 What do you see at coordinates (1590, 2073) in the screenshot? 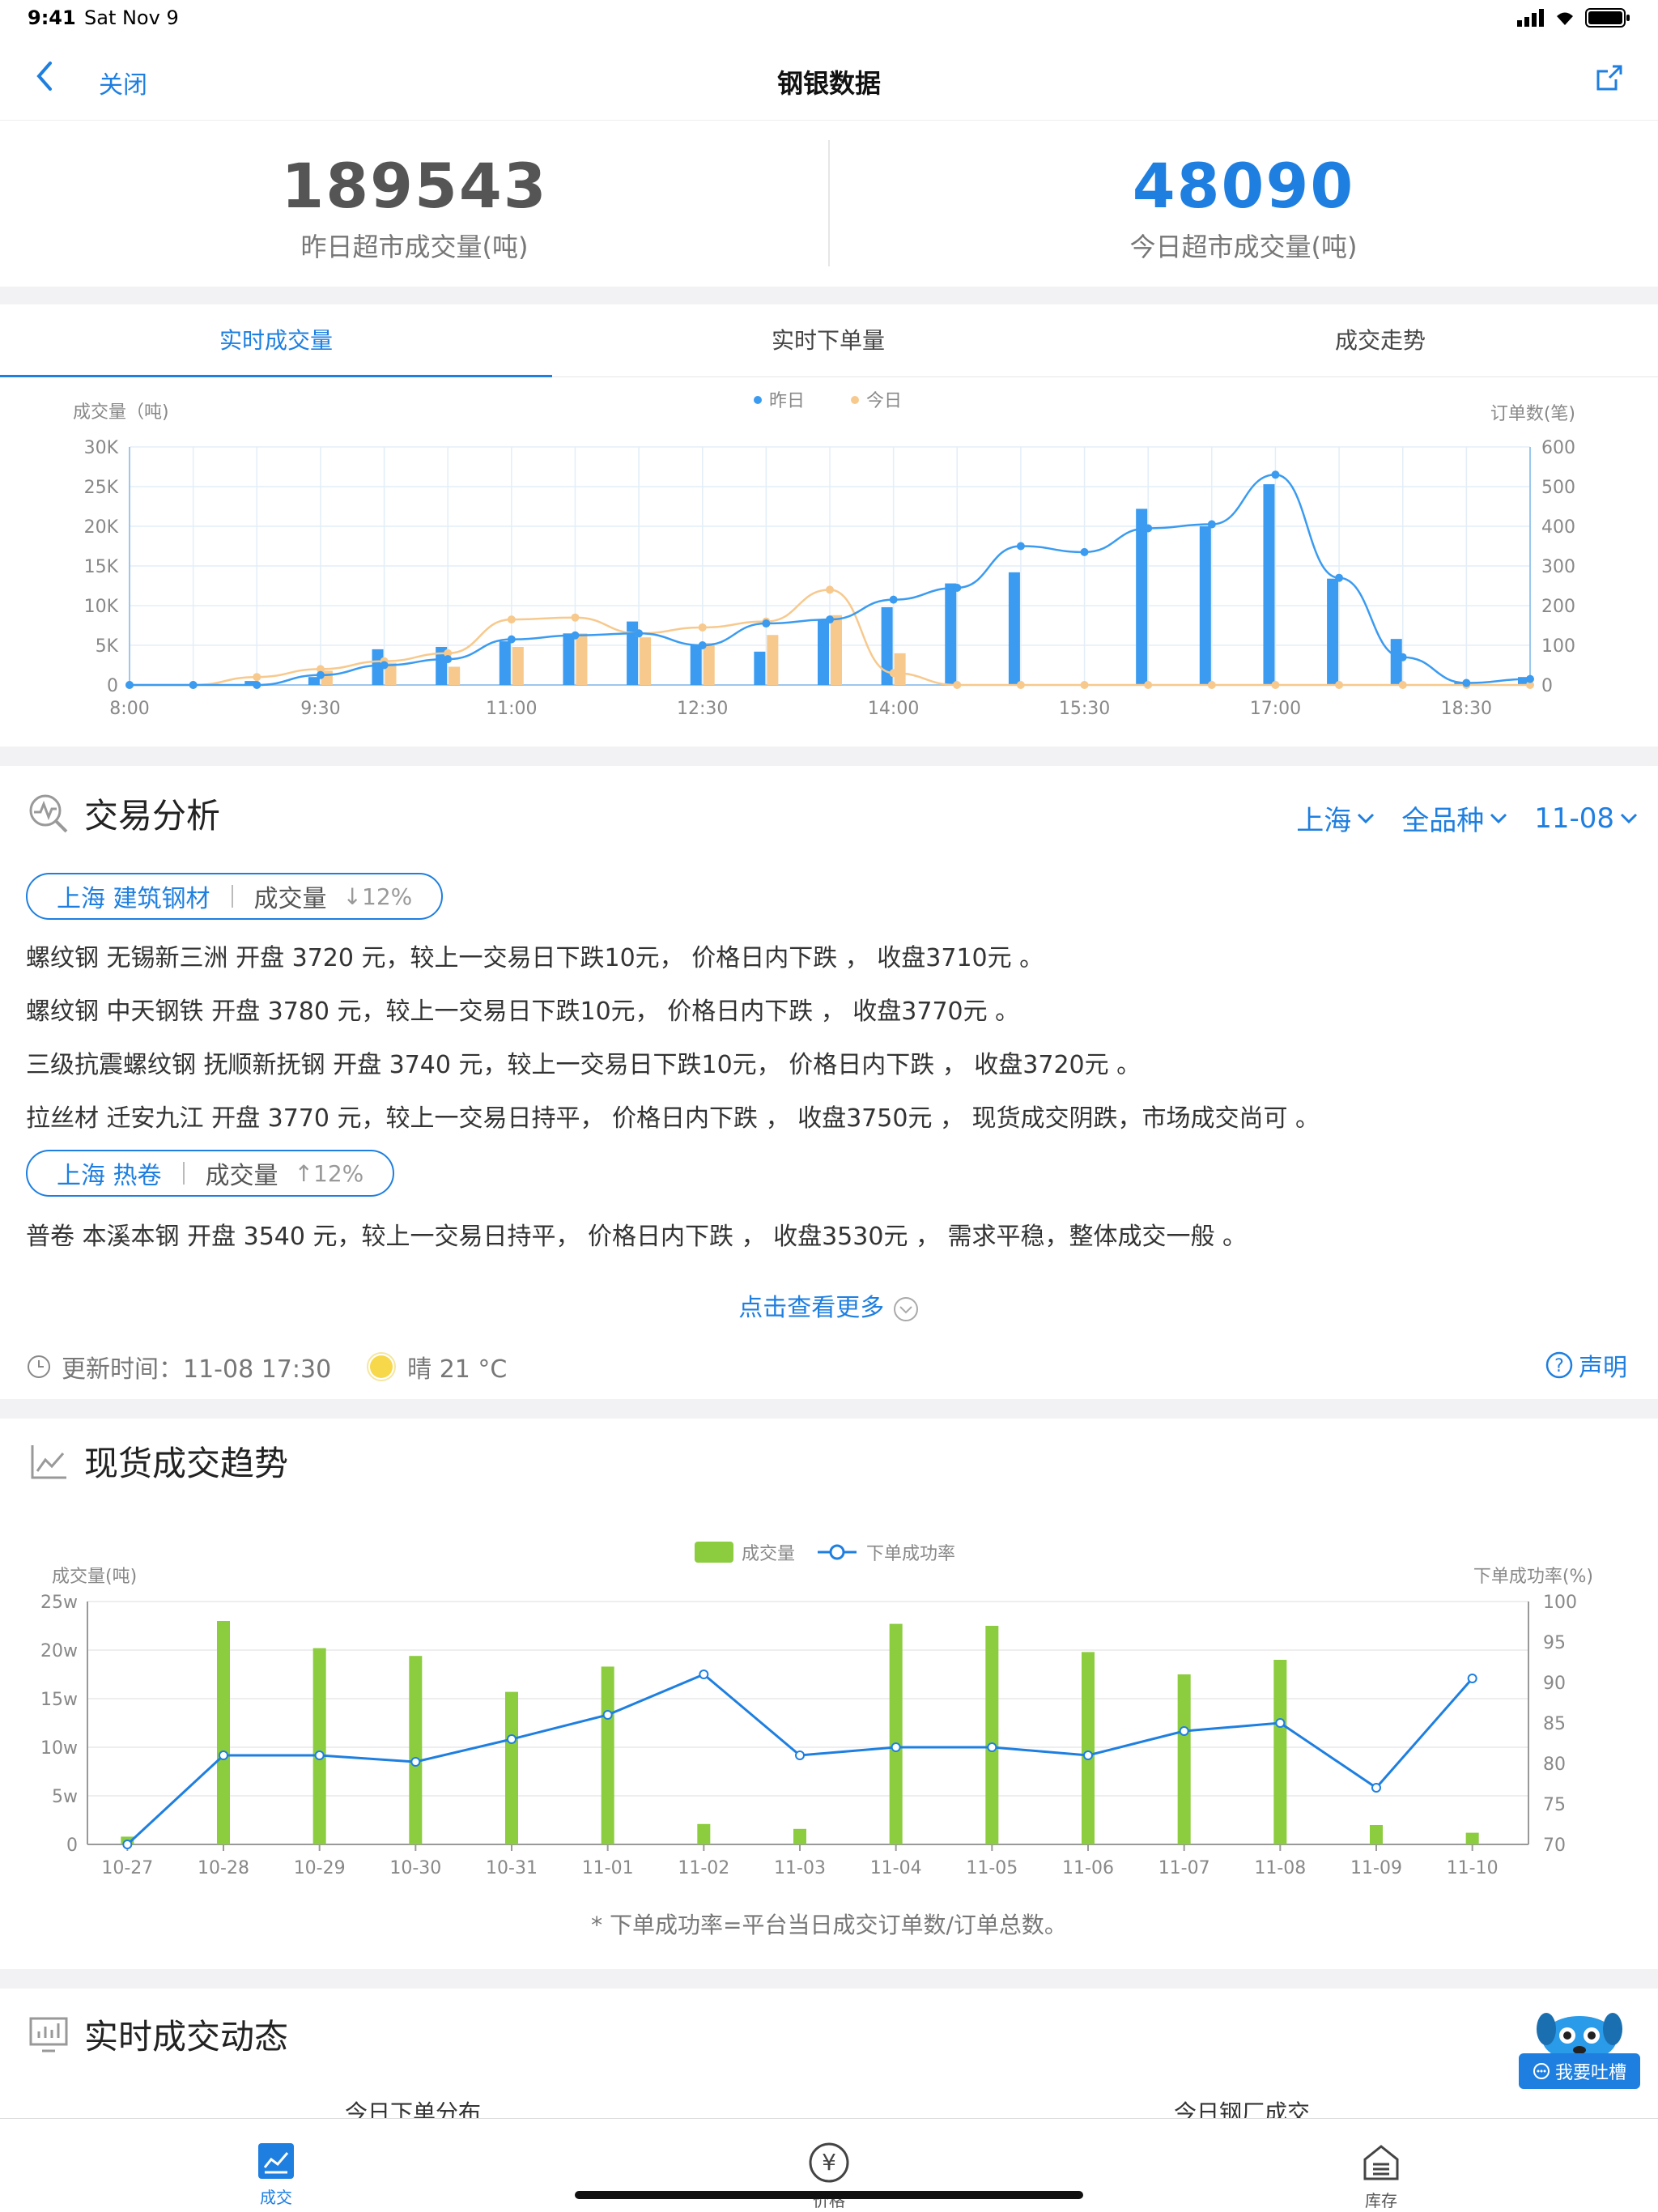
I see `feedback-label: 我要吐槽` at bounding box center [1590, 2073].